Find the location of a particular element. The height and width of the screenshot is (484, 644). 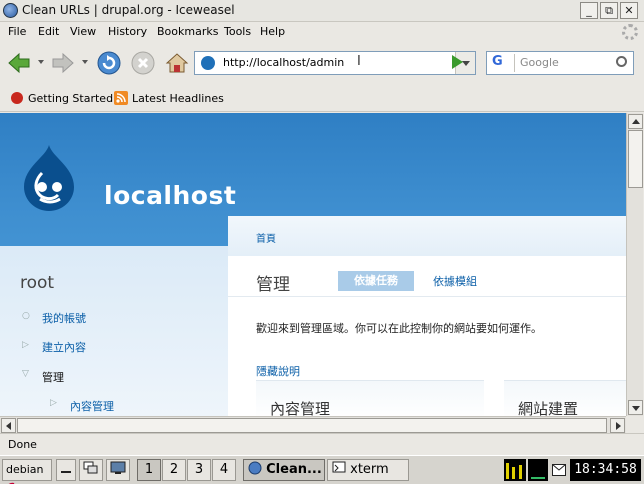

drupal-favicon-icon is located at coordinates (208, 63).